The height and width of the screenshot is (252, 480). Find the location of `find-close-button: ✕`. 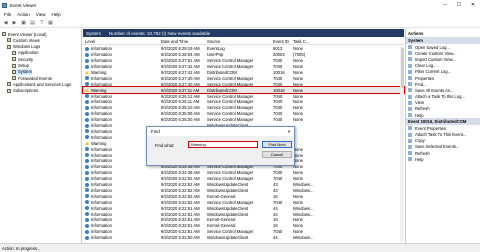

find-close-button: ✕ is located at coordinates (289, 131).